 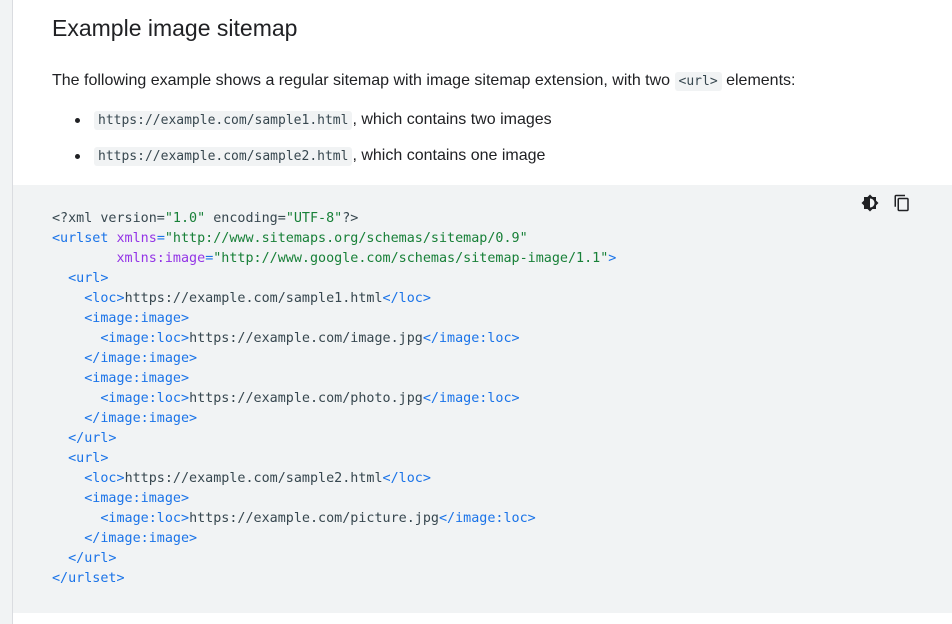 I want to click on code-token: https://example.com/sample2.html, so click(x=253, y=478).